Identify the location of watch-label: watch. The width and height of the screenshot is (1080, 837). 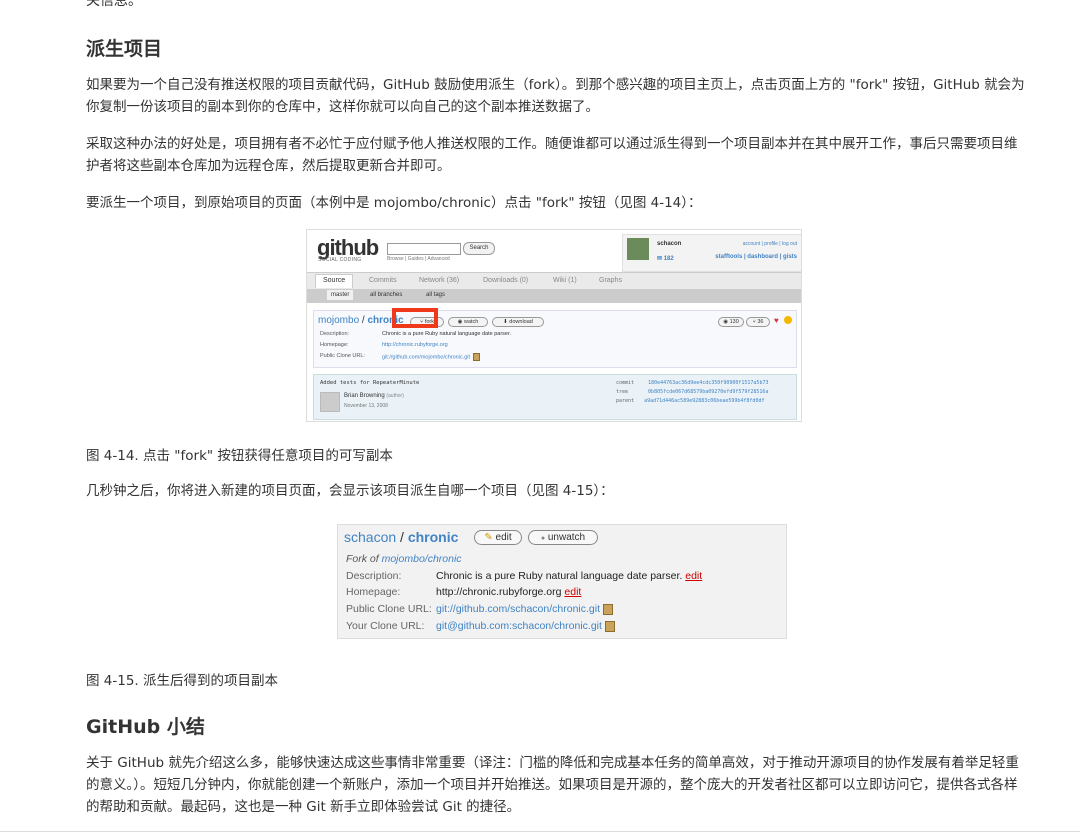
(471, 322).